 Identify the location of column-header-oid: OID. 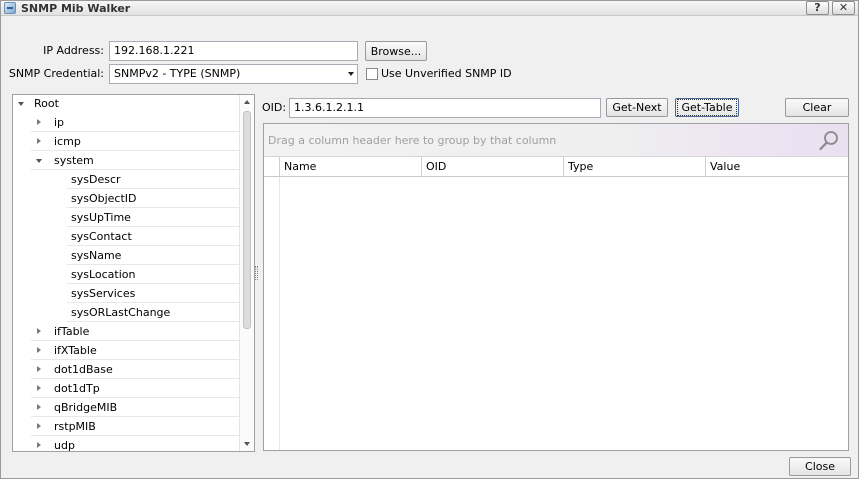
(493, 167).